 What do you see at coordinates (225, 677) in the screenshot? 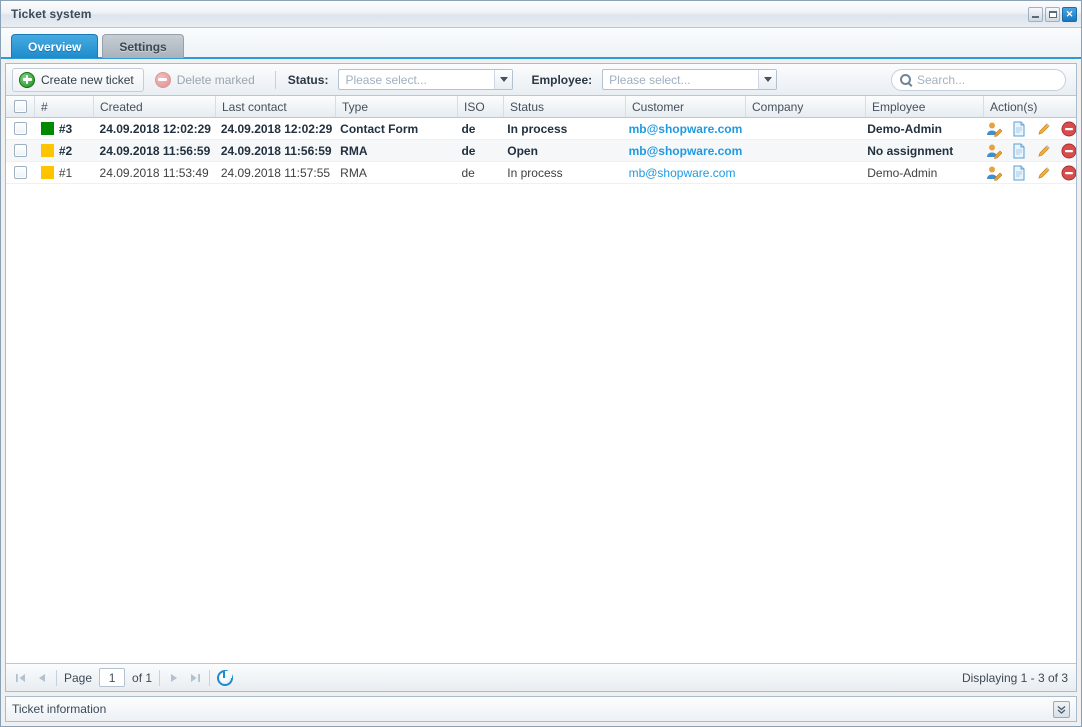
I see `refresh-icon` at bounding box center [225, 677].